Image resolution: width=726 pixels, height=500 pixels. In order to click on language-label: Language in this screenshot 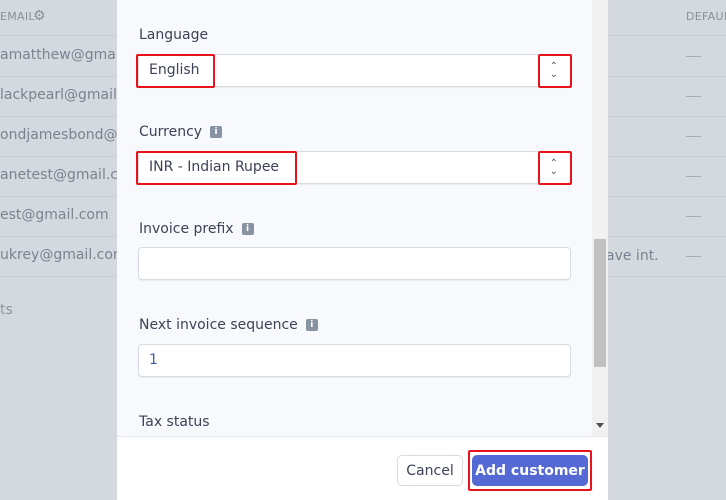, I will do `click(174, 35)`.